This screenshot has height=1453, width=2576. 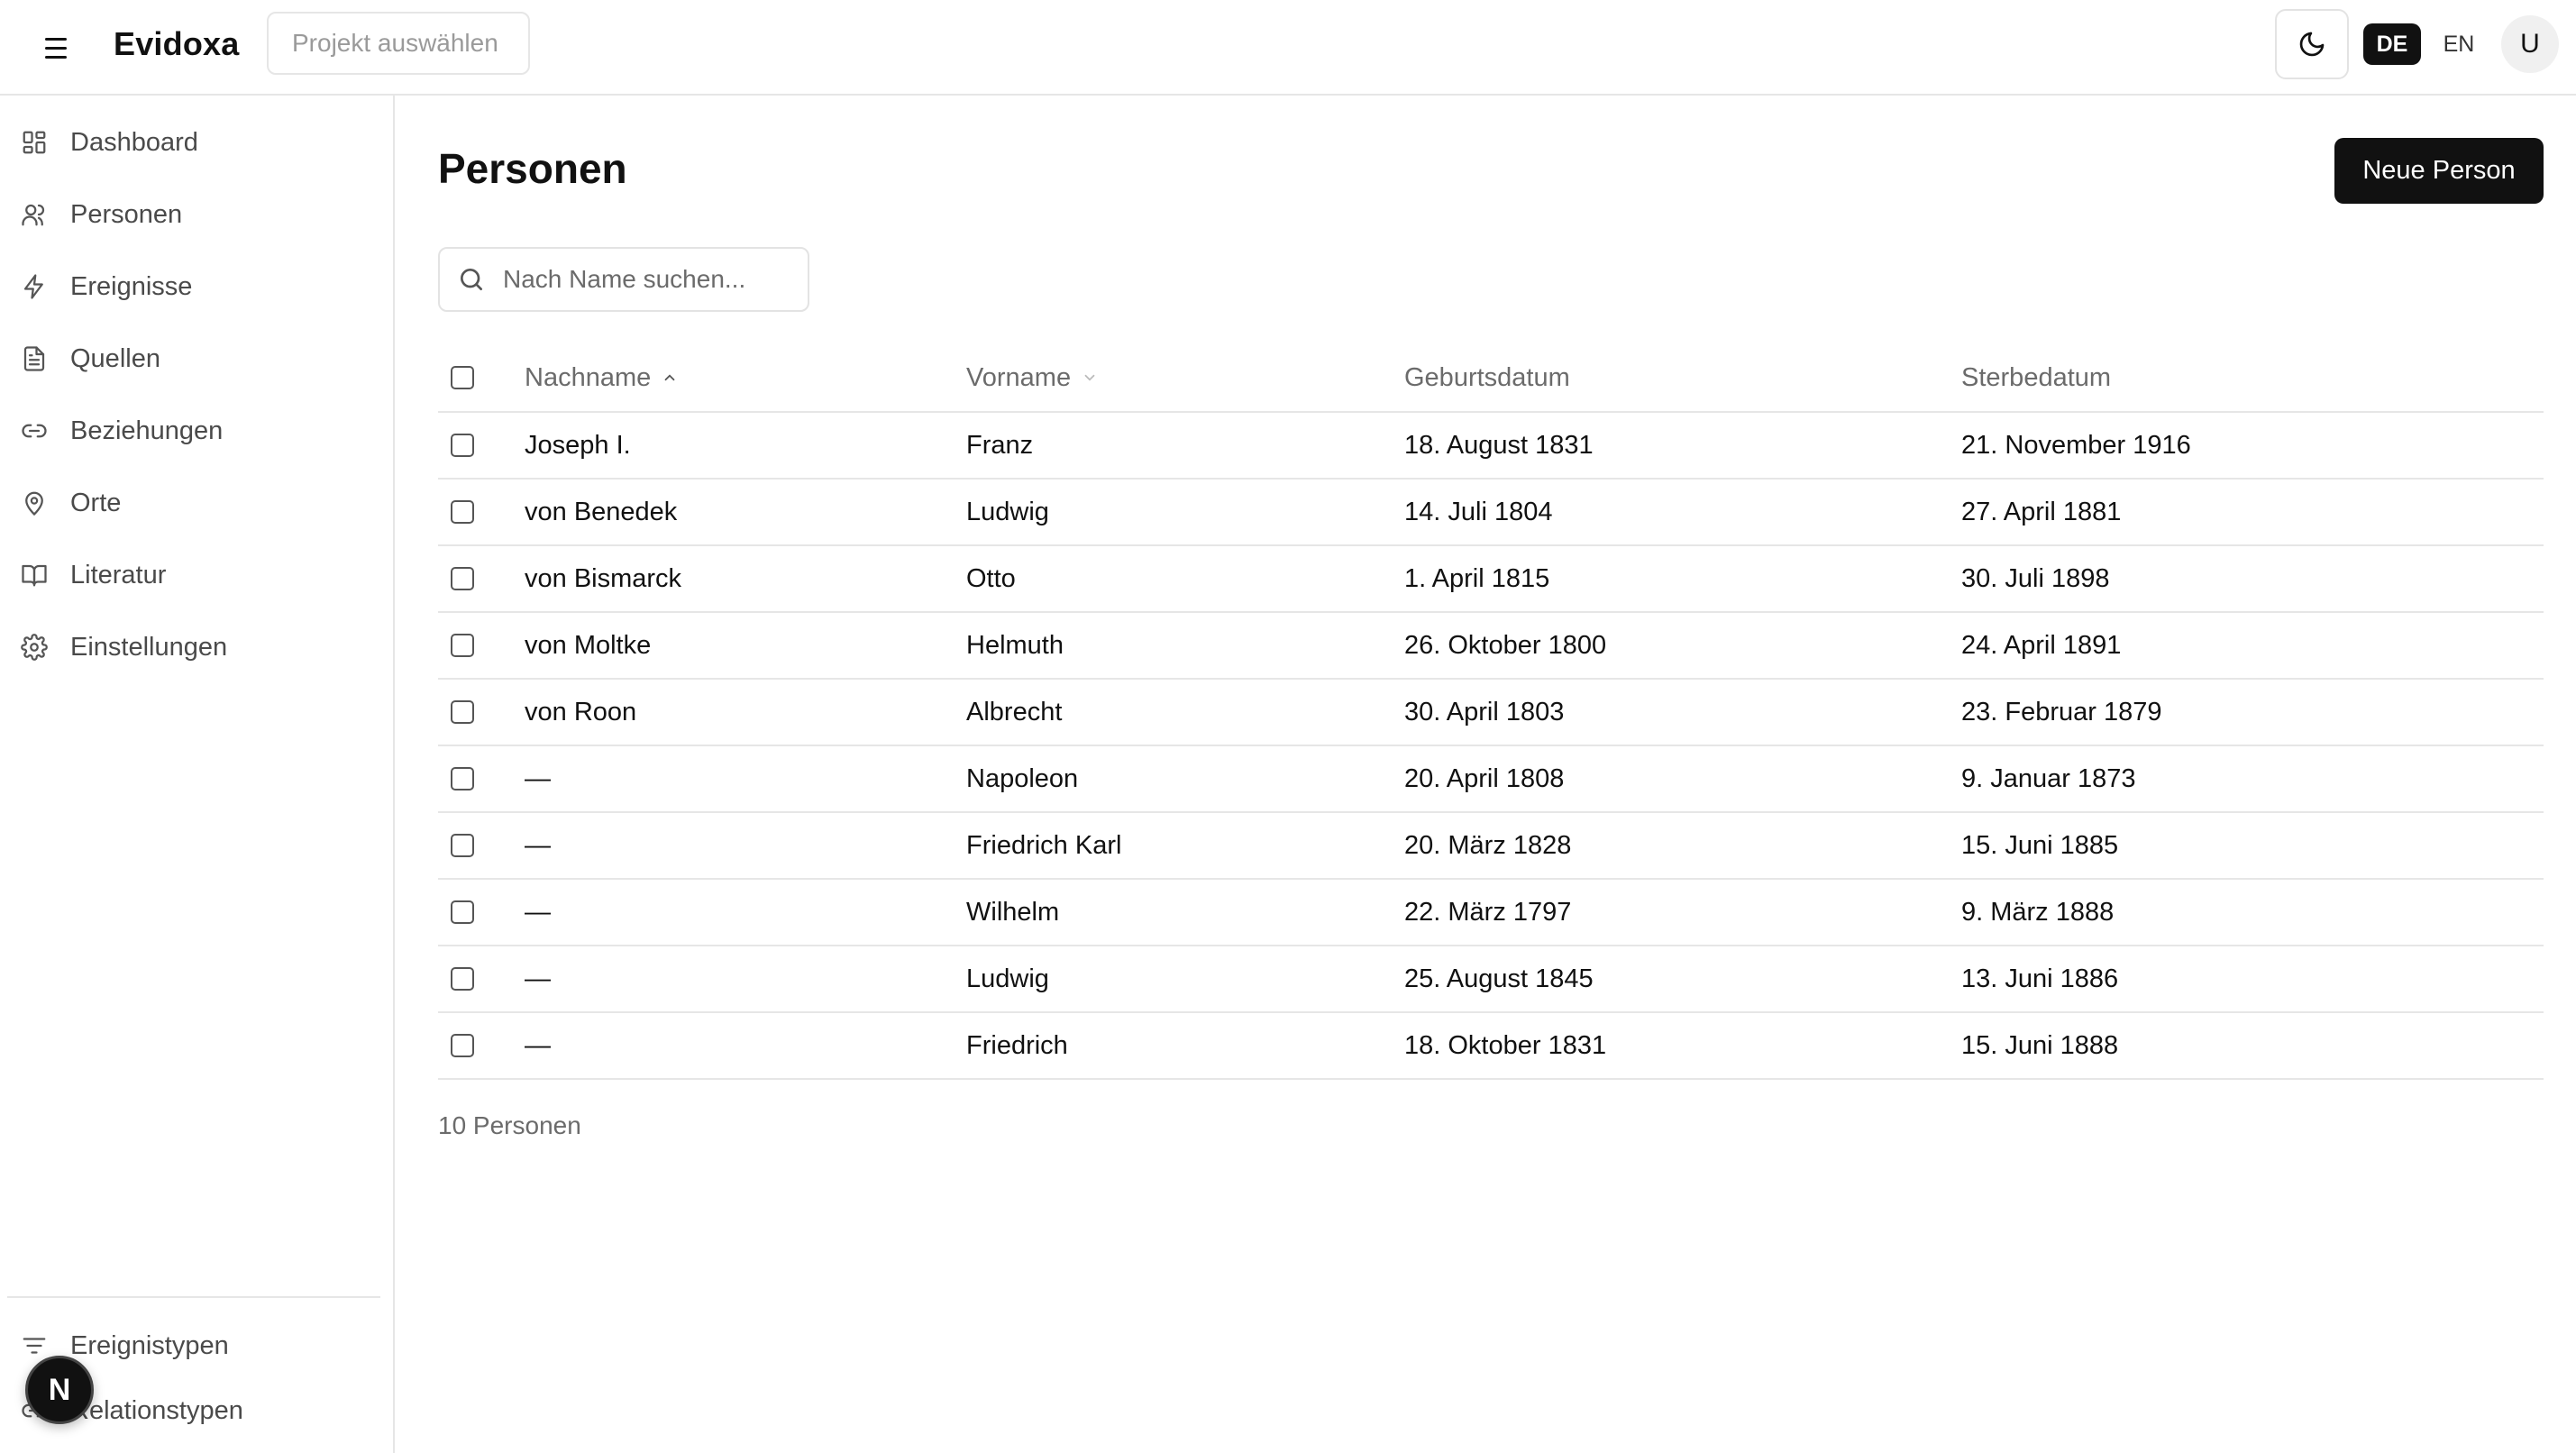 What do you see at coordinates (603, 578) in the screenshot?
I see `cell-nachname: von Bismarck` at bounding box center [603, 578].